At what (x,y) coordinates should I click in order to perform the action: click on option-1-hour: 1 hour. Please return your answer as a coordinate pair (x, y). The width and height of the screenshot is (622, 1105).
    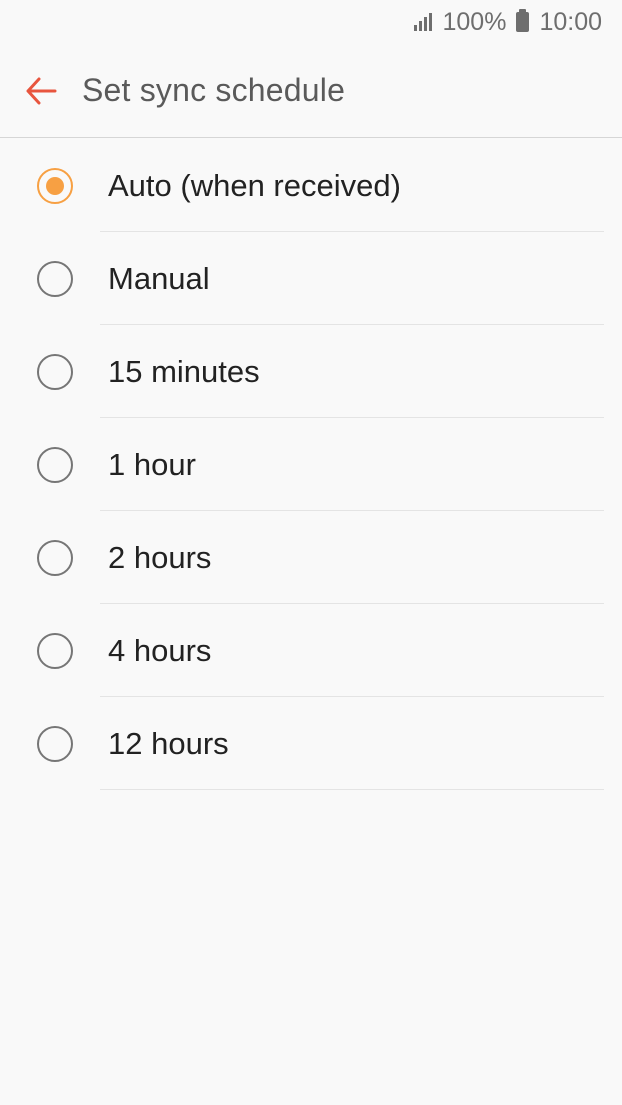
    Looking at the image, I should click on (311, 464).